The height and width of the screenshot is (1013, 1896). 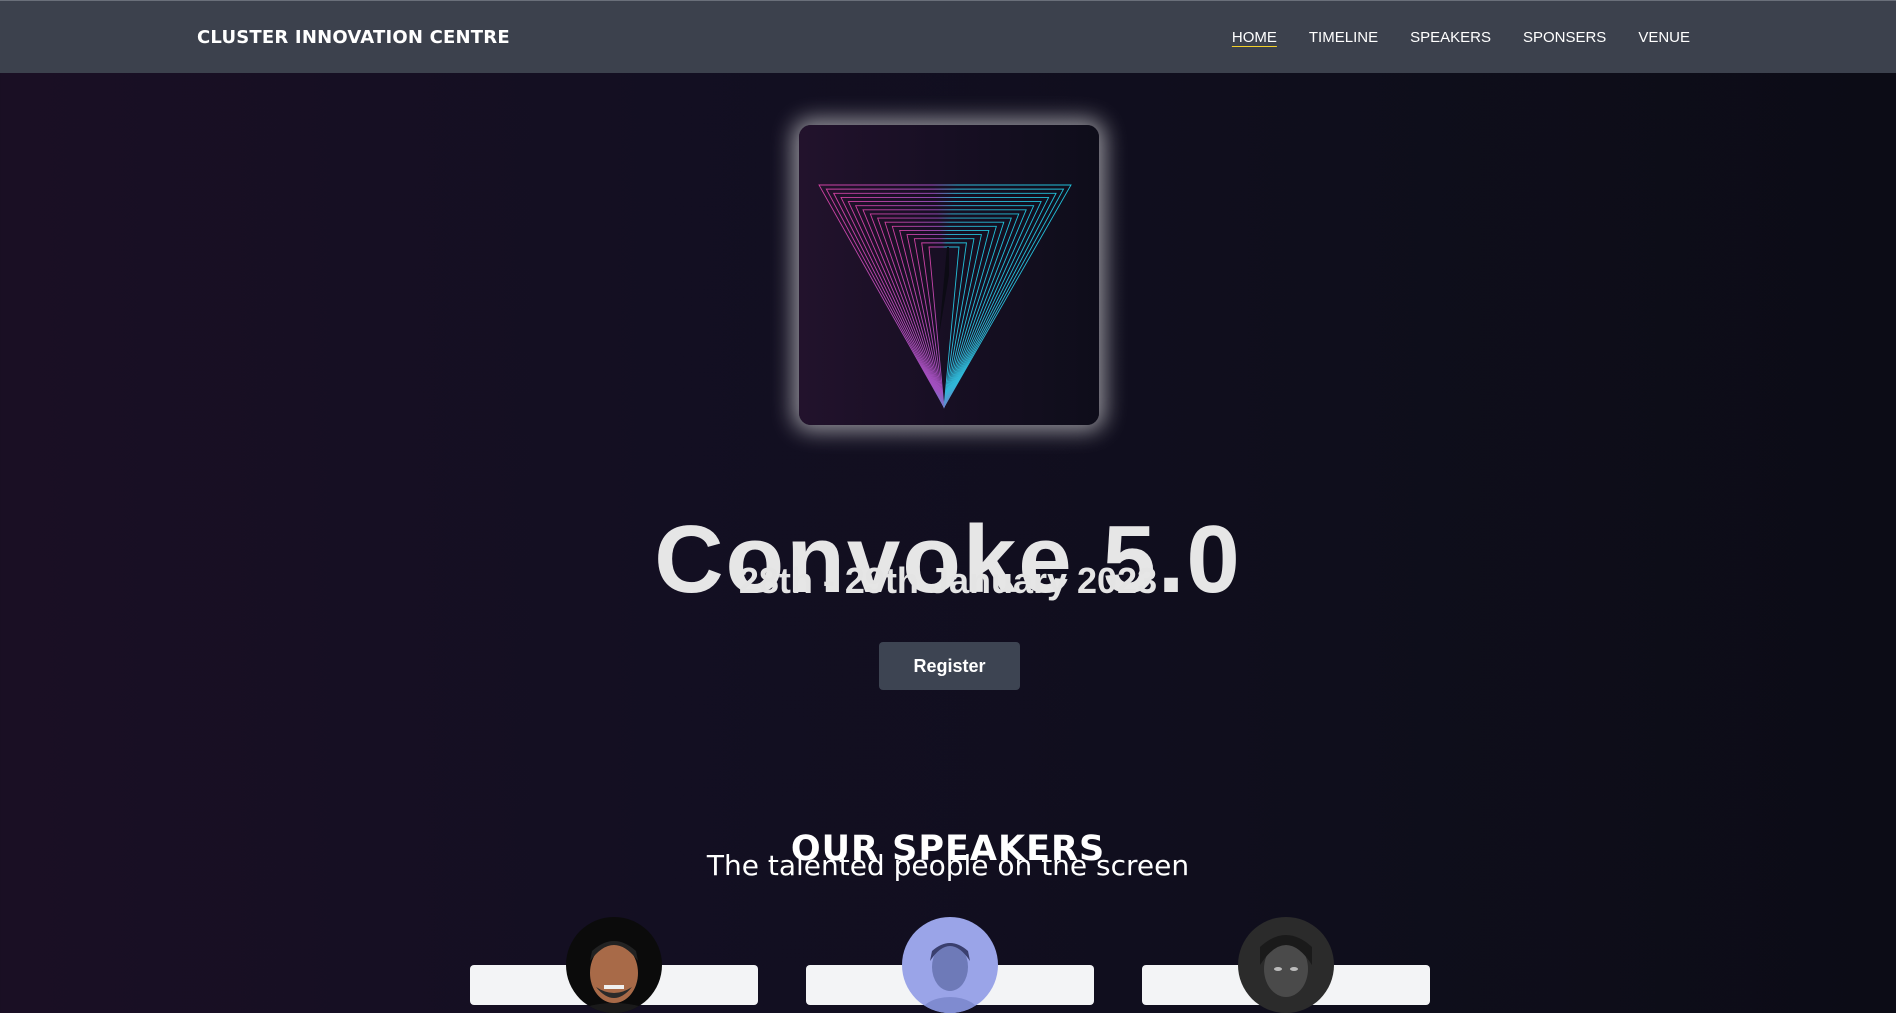 I want to click on site-brand: CLUSTER INNOVATION CENTRE, so click(x=353, y=37).